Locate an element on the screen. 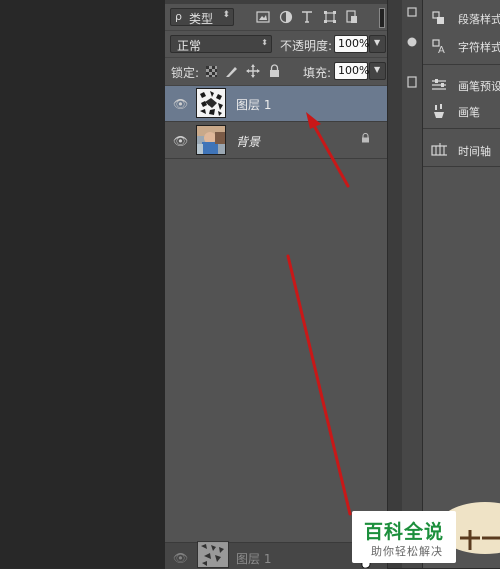  watermark-subtitle: 助你轻松解决 is located at coordinates (407, 551).